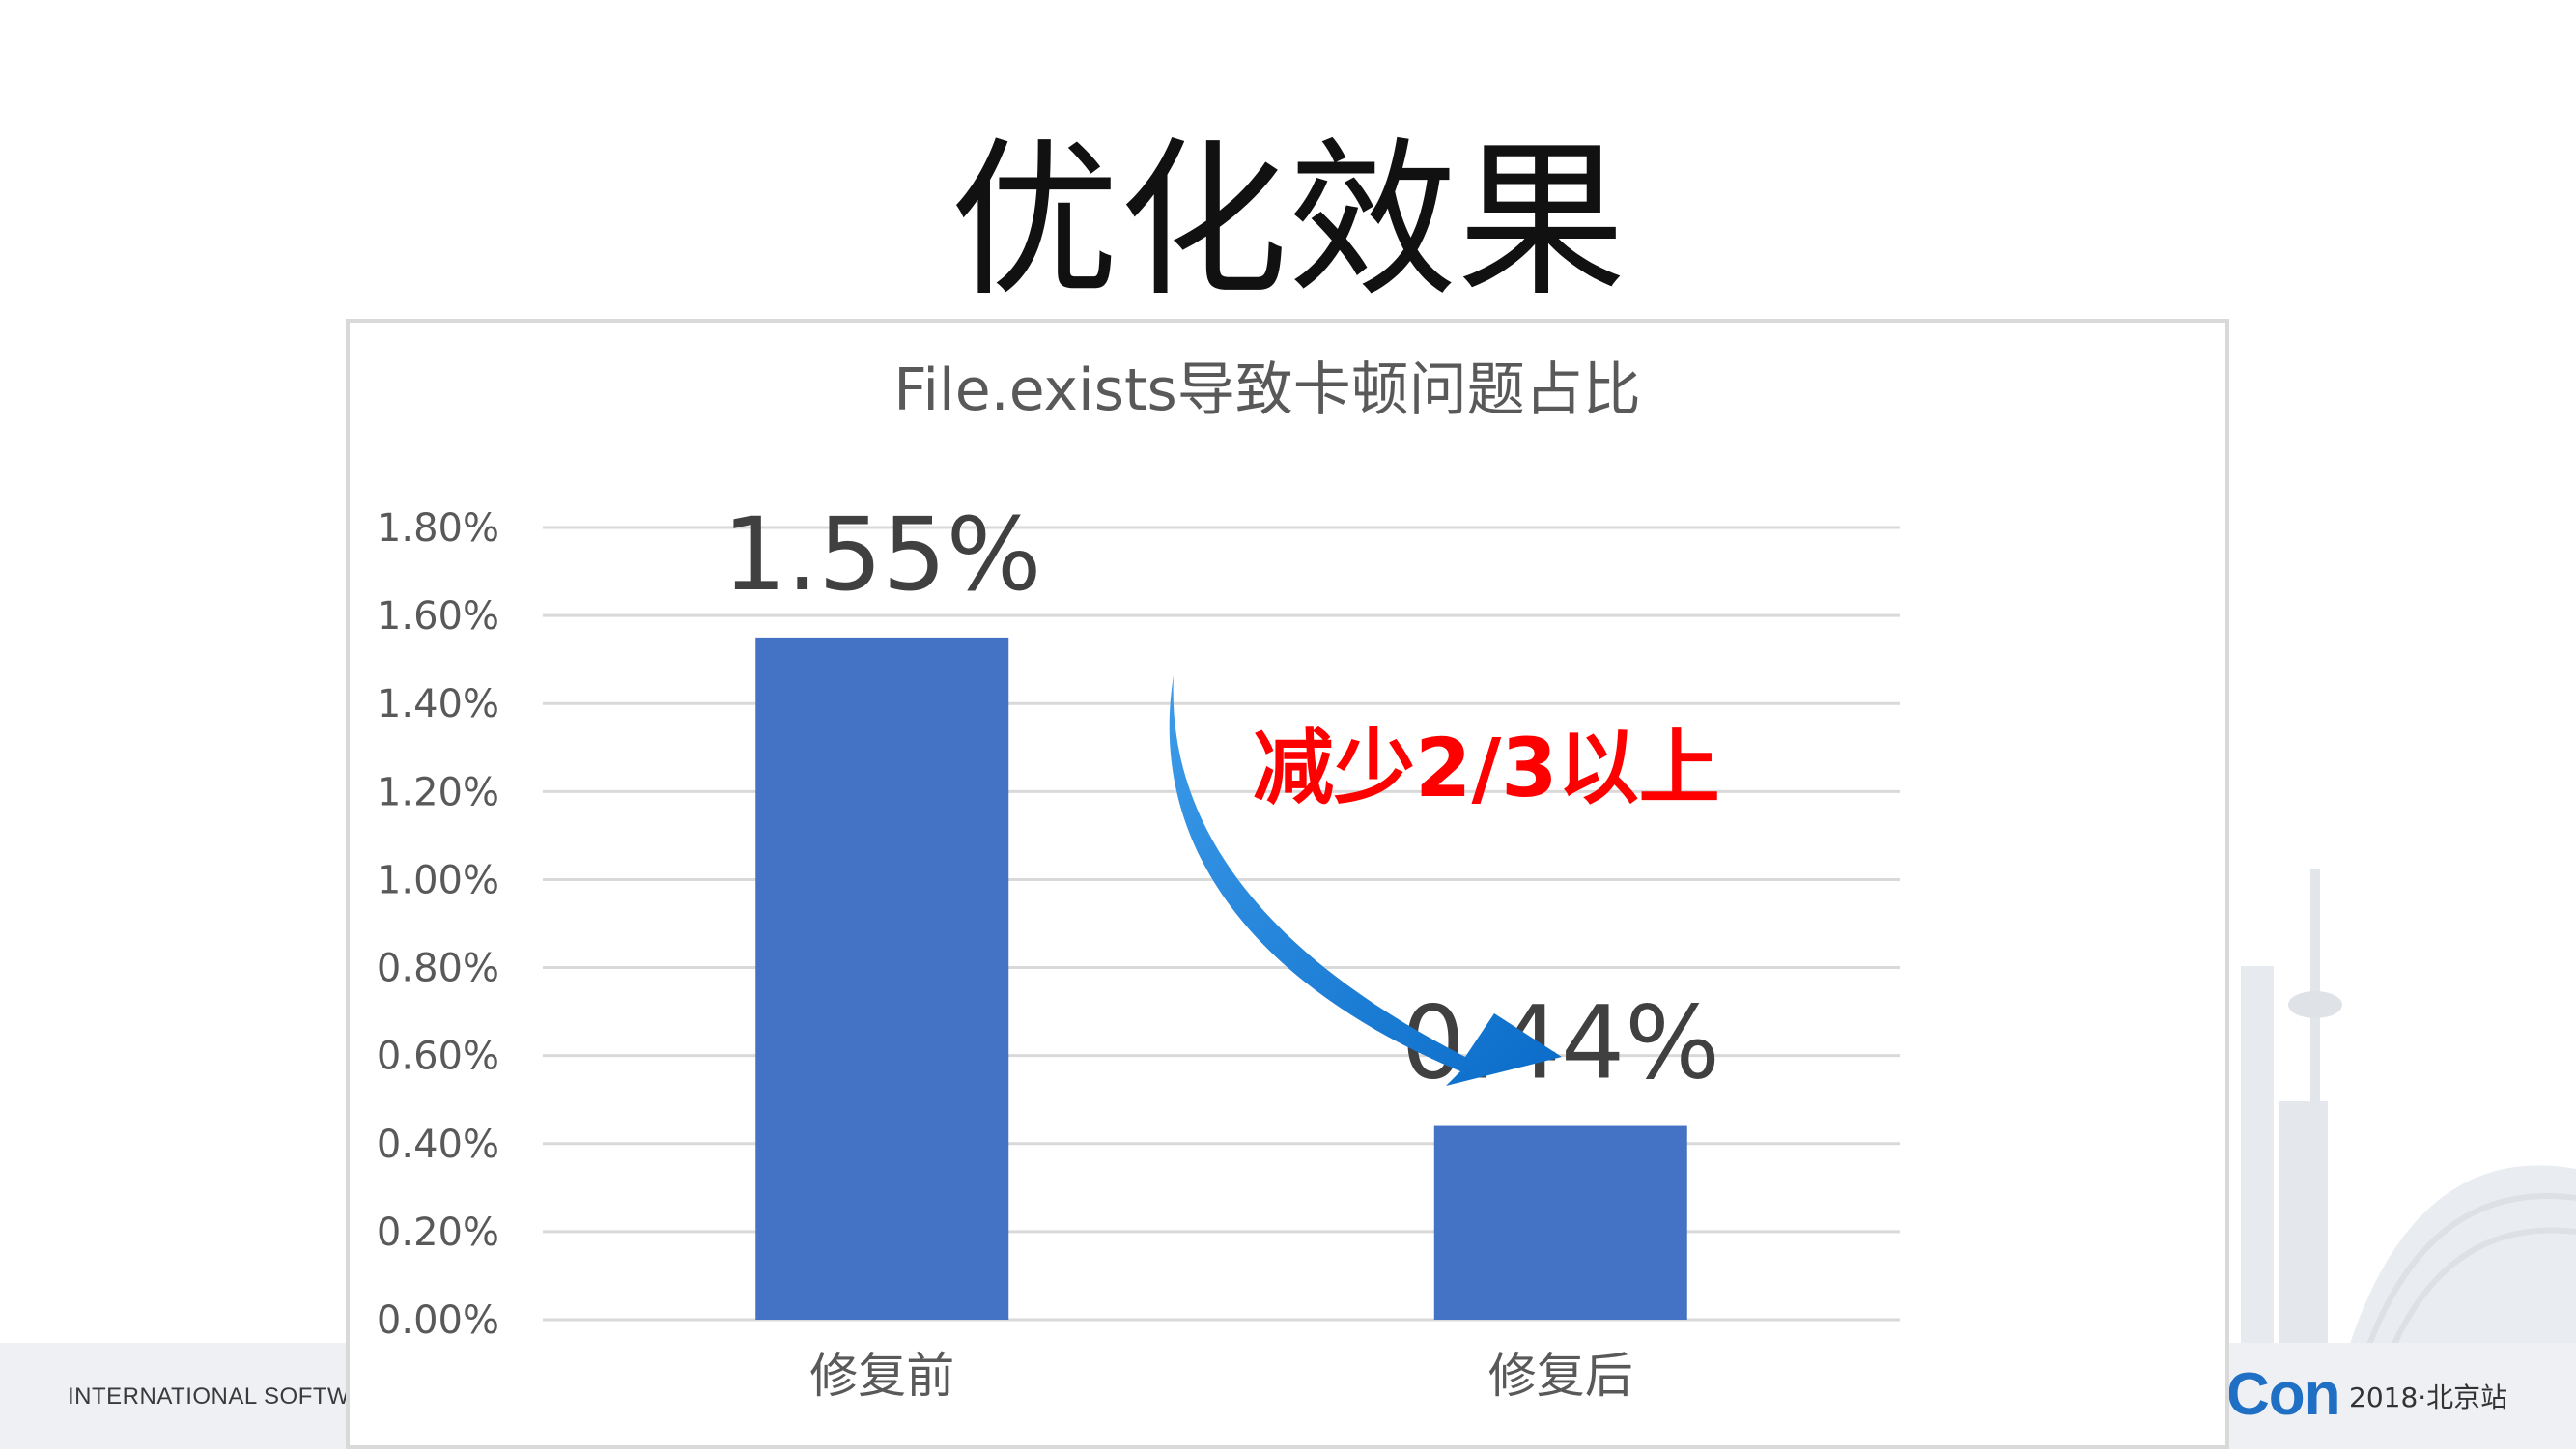 The width and height of the screenshot is (2576, 1453). Describe the element at coordinates (438, 1145) in the screenshot. I see `y-tick-label: 0.40%` at that location.